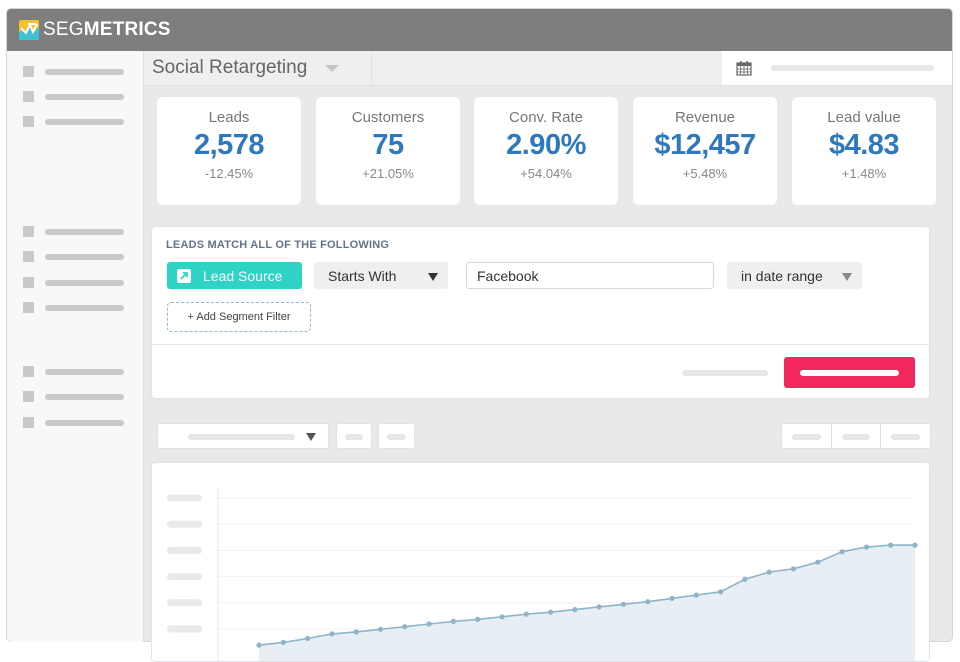  Describe the element at coordinates (127, 29) in the screenshot. I see `brand-bold: METRICS` at that location.